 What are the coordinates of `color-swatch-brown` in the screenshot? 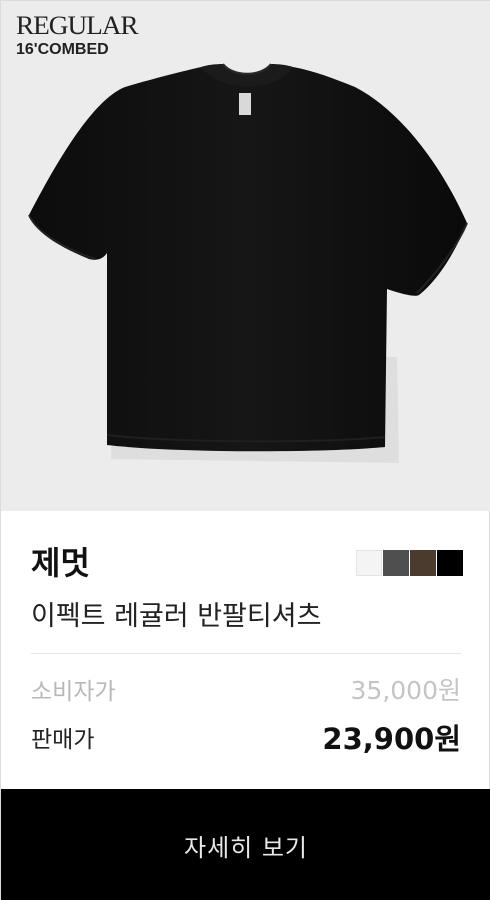 It's located at (423, 563).